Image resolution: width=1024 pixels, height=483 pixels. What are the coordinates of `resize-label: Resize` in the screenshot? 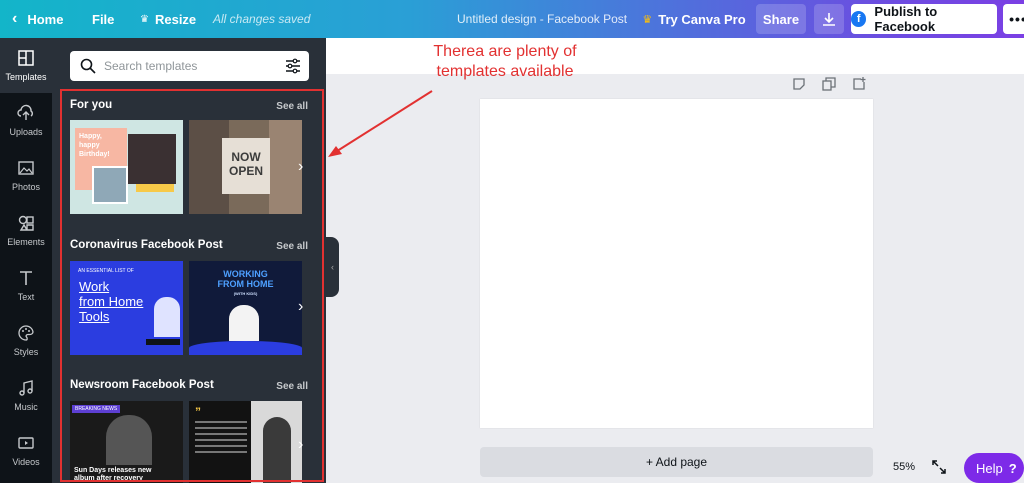 It's located at (175, 19).